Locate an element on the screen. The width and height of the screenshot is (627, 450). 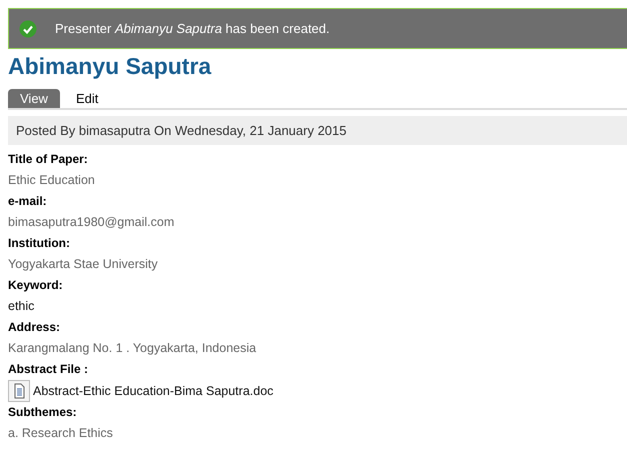
field-value: Yogyakarta Stae University is located at coordinates (83, 264).